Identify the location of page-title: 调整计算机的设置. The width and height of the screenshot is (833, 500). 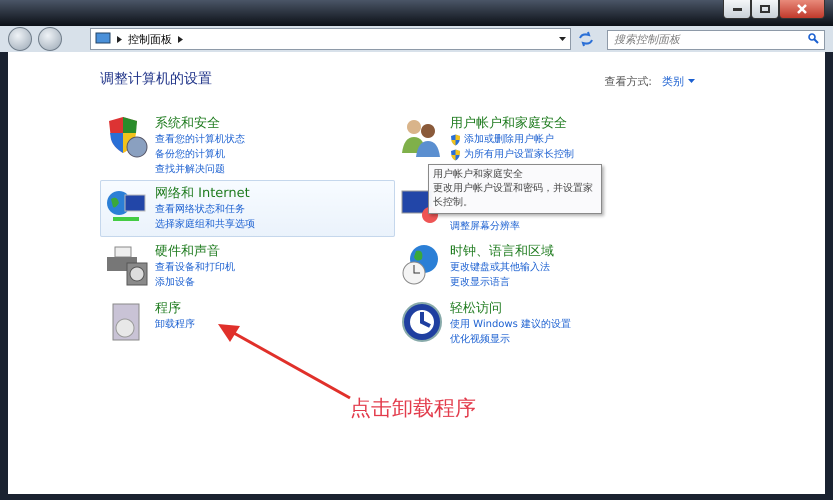
(156, 79).